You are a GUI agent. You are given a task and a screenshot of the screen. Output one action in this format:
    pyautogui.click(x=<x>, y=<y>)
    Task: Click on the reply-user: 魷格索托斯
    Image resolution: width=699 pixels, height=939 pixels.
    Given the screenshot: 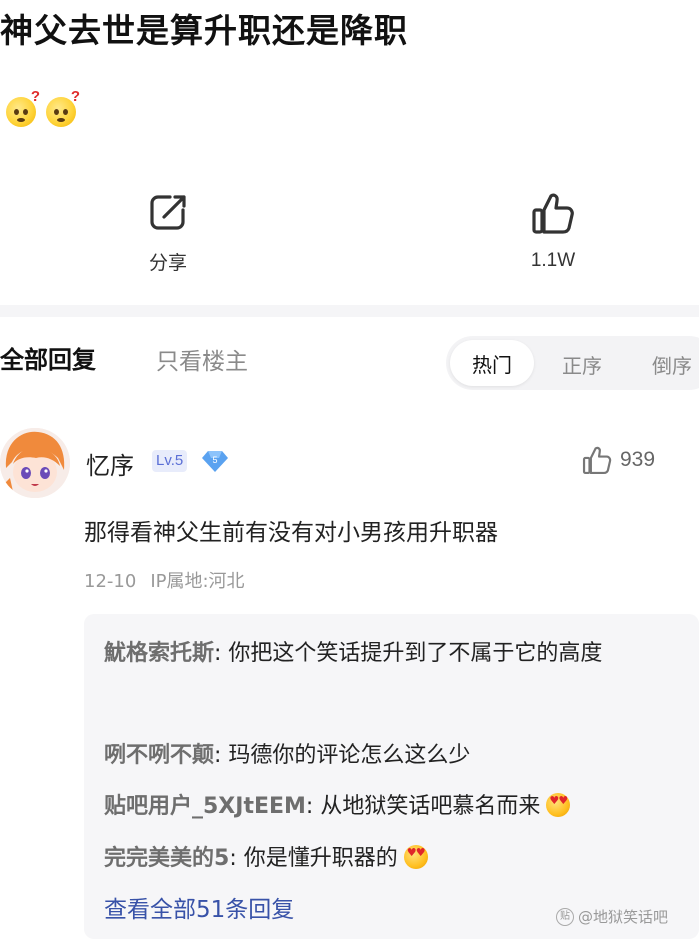 What is the action you would take?
    pyautogui.click(x=159, y=653)
    